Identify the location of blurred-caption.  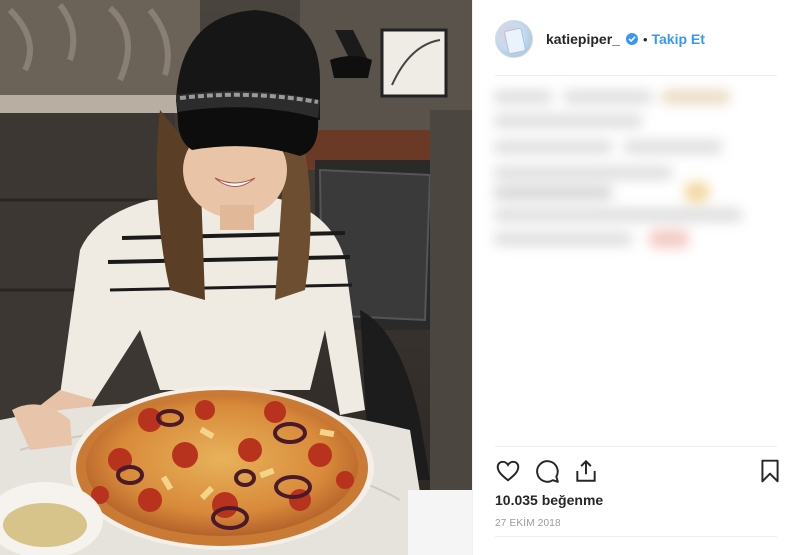
(637, 172).